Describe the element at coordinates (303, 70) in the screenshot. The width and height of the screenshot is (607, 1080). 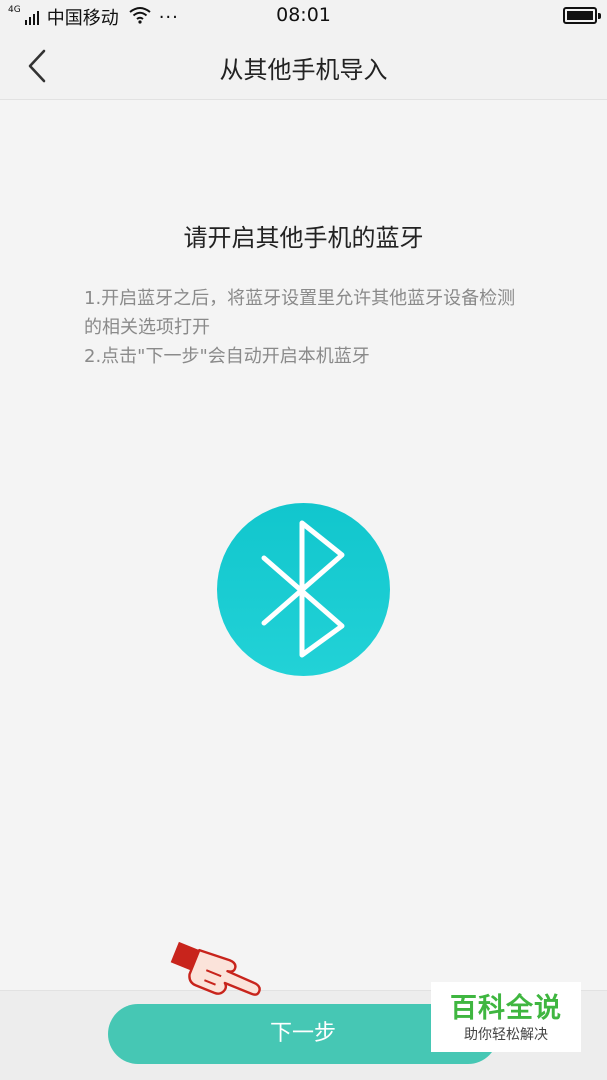
I see `page-title: 从其他手机导入` at that location.